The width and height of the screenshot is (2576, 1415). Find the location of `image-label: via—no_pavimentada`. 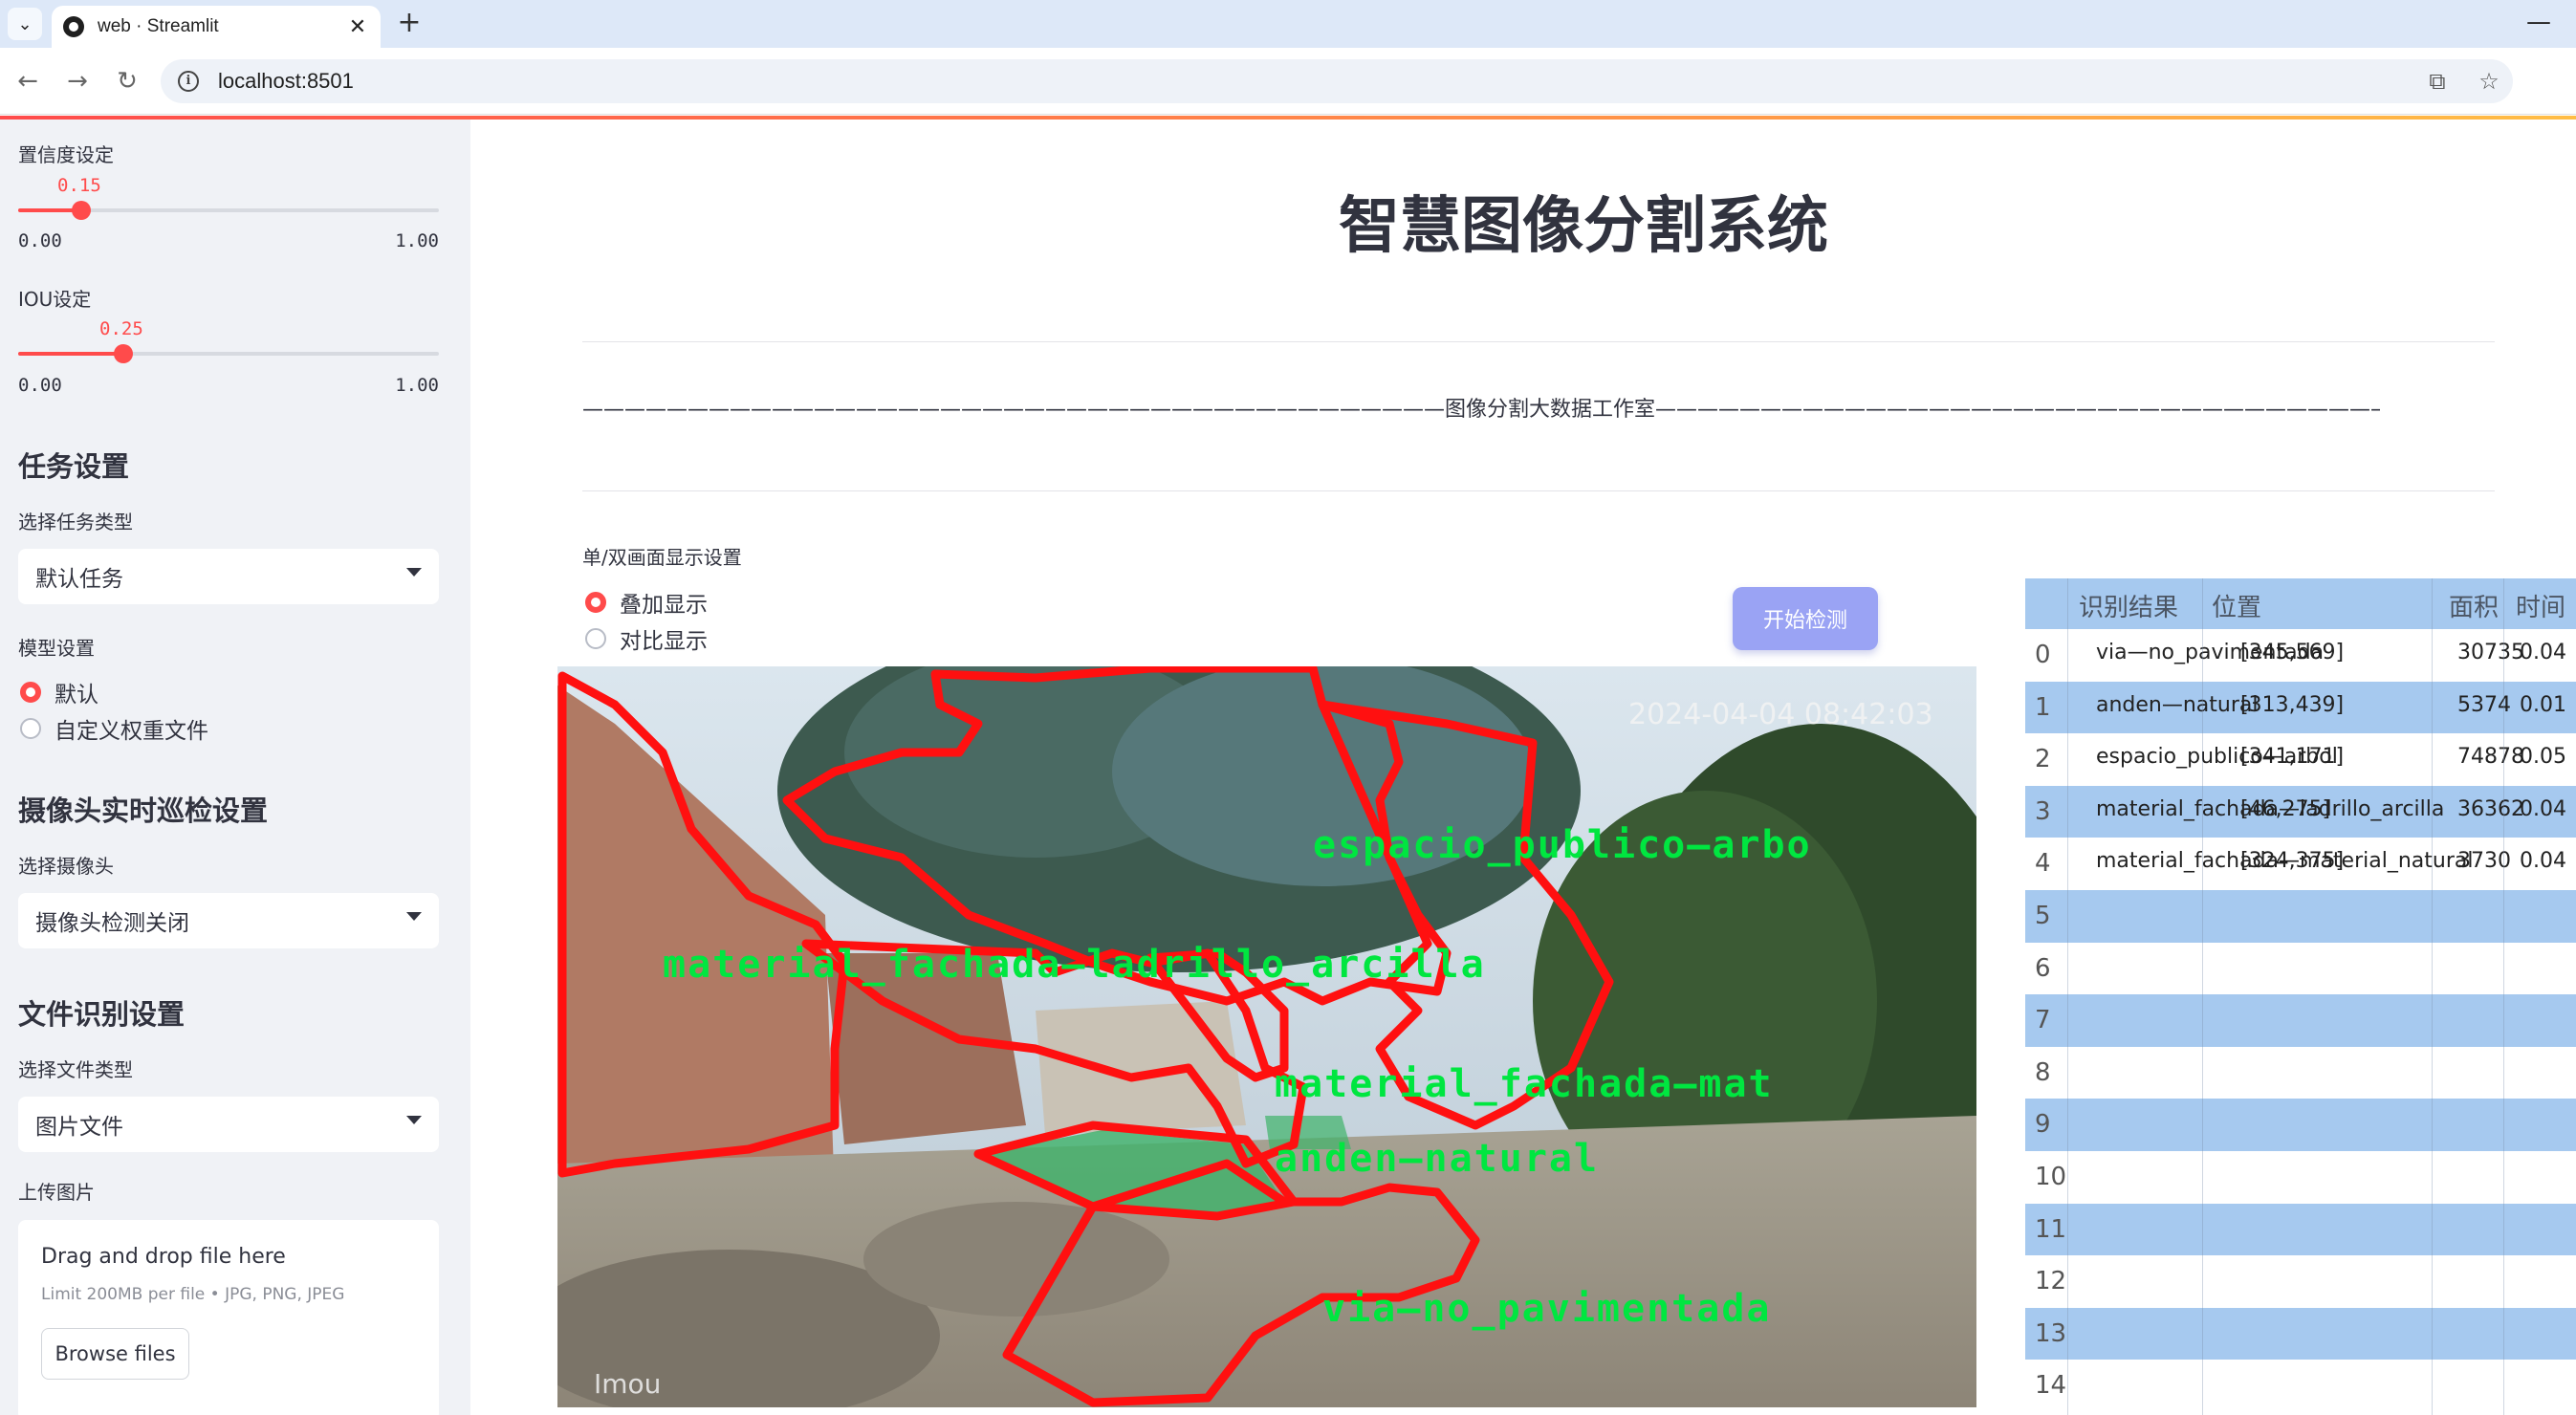

image-label: via—no_pavimentada is located at coordinates (1546, 1309).